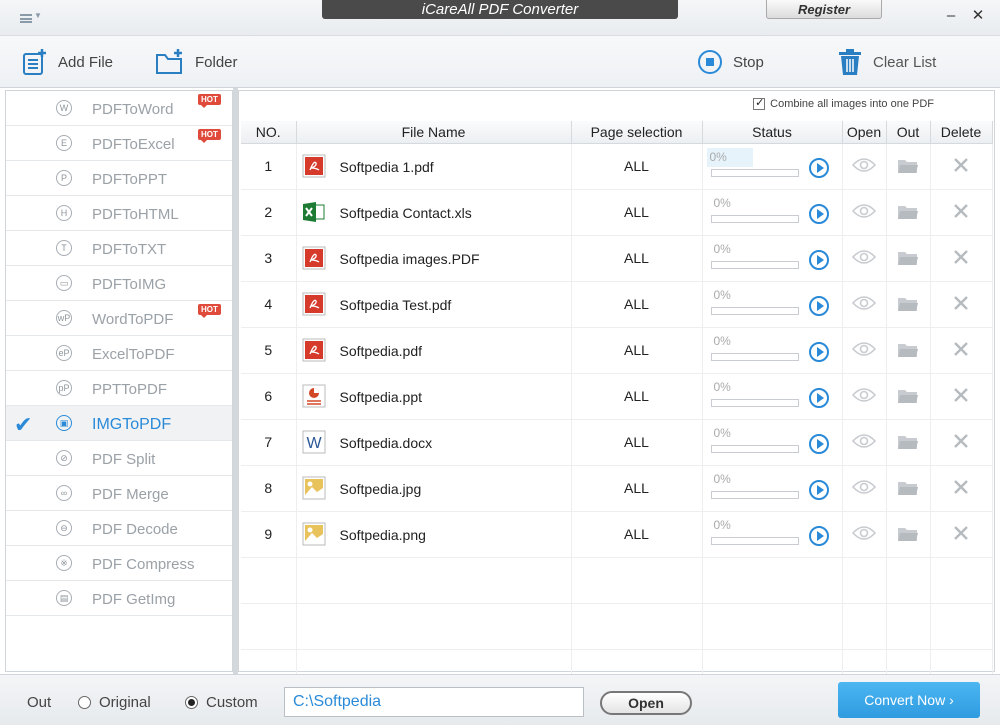 Image resolution: width=1000 pixels, height=725 pixels. I want to click on sidebar-item-pdftoppt: P PDFToPPT, so click(119, 178).